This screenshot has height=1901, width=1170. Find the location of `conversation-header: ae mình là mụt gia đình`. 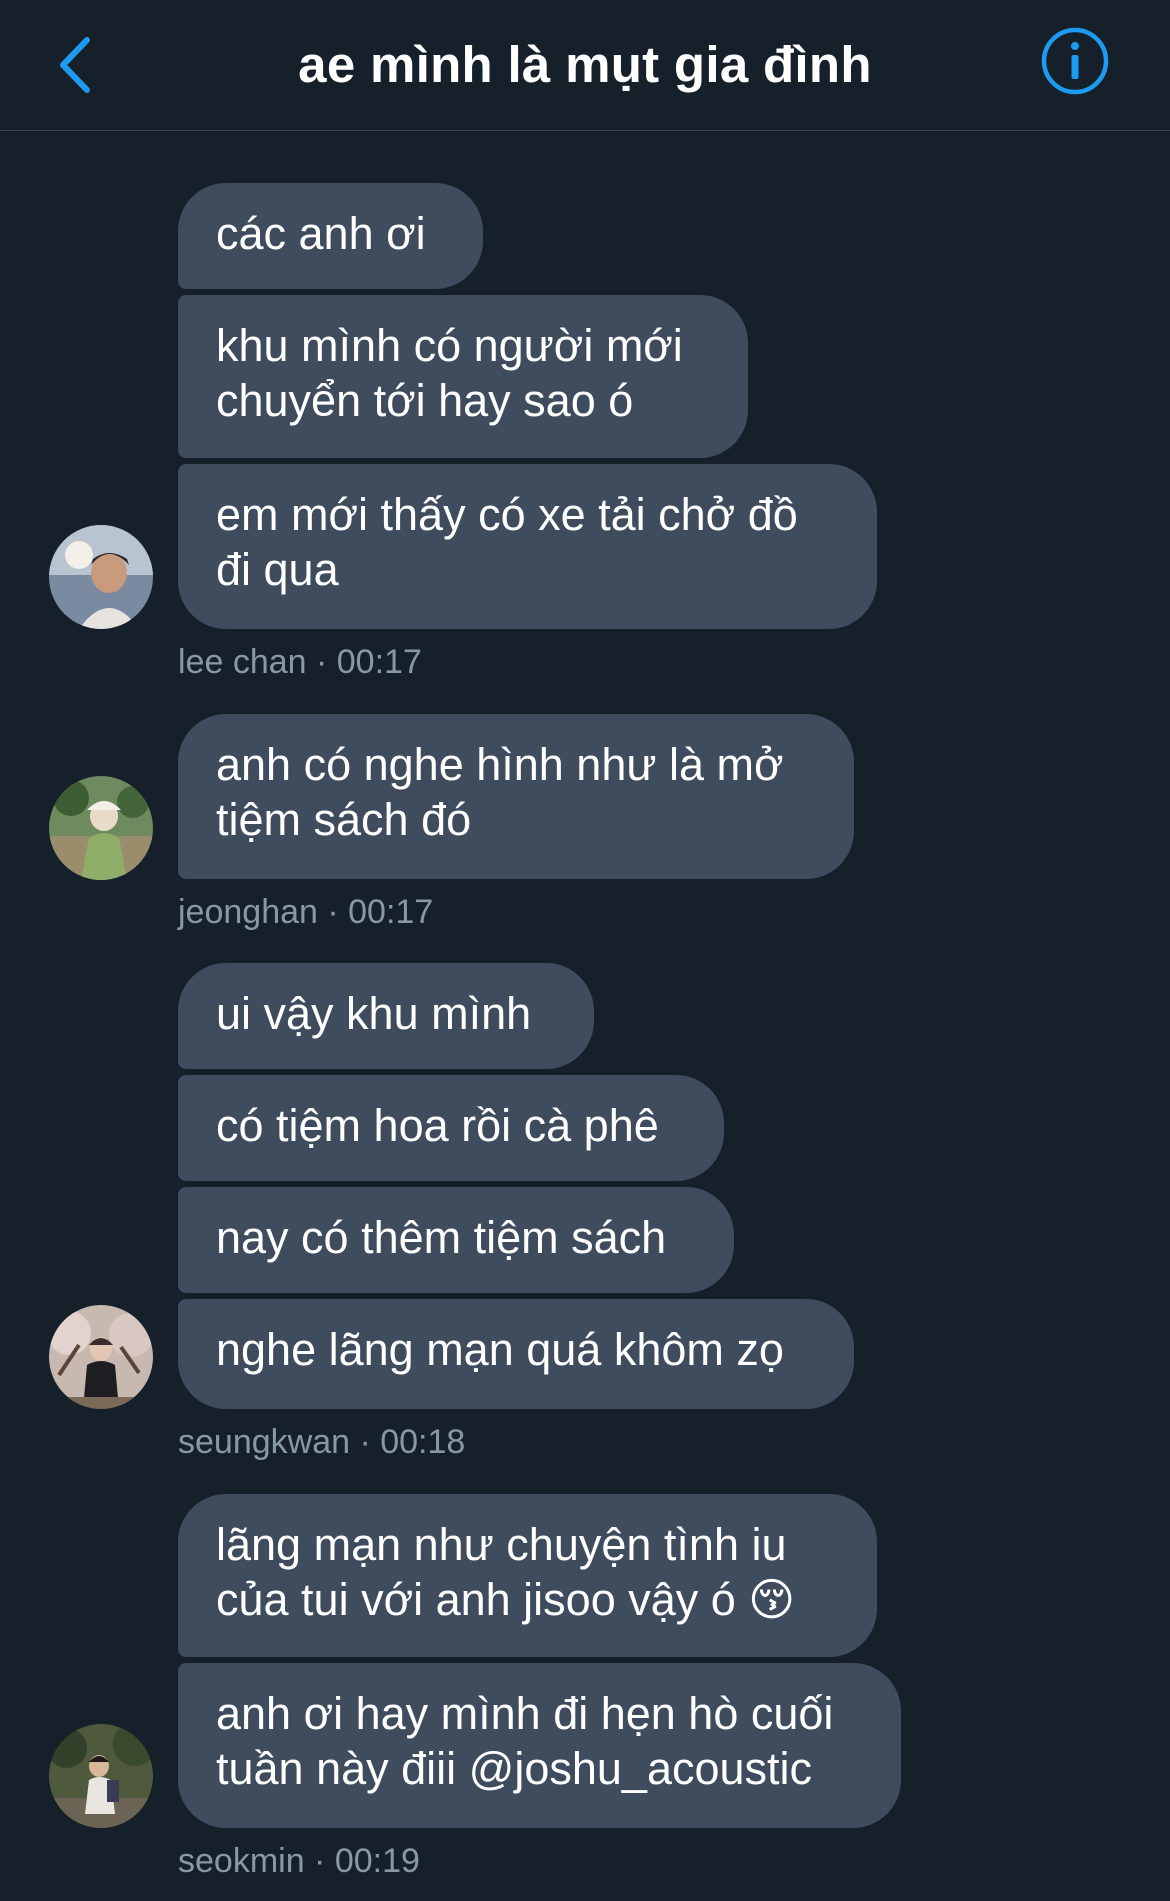

conversation-header: ae mình là mụt gia đình is located at coordinates (585, 65).